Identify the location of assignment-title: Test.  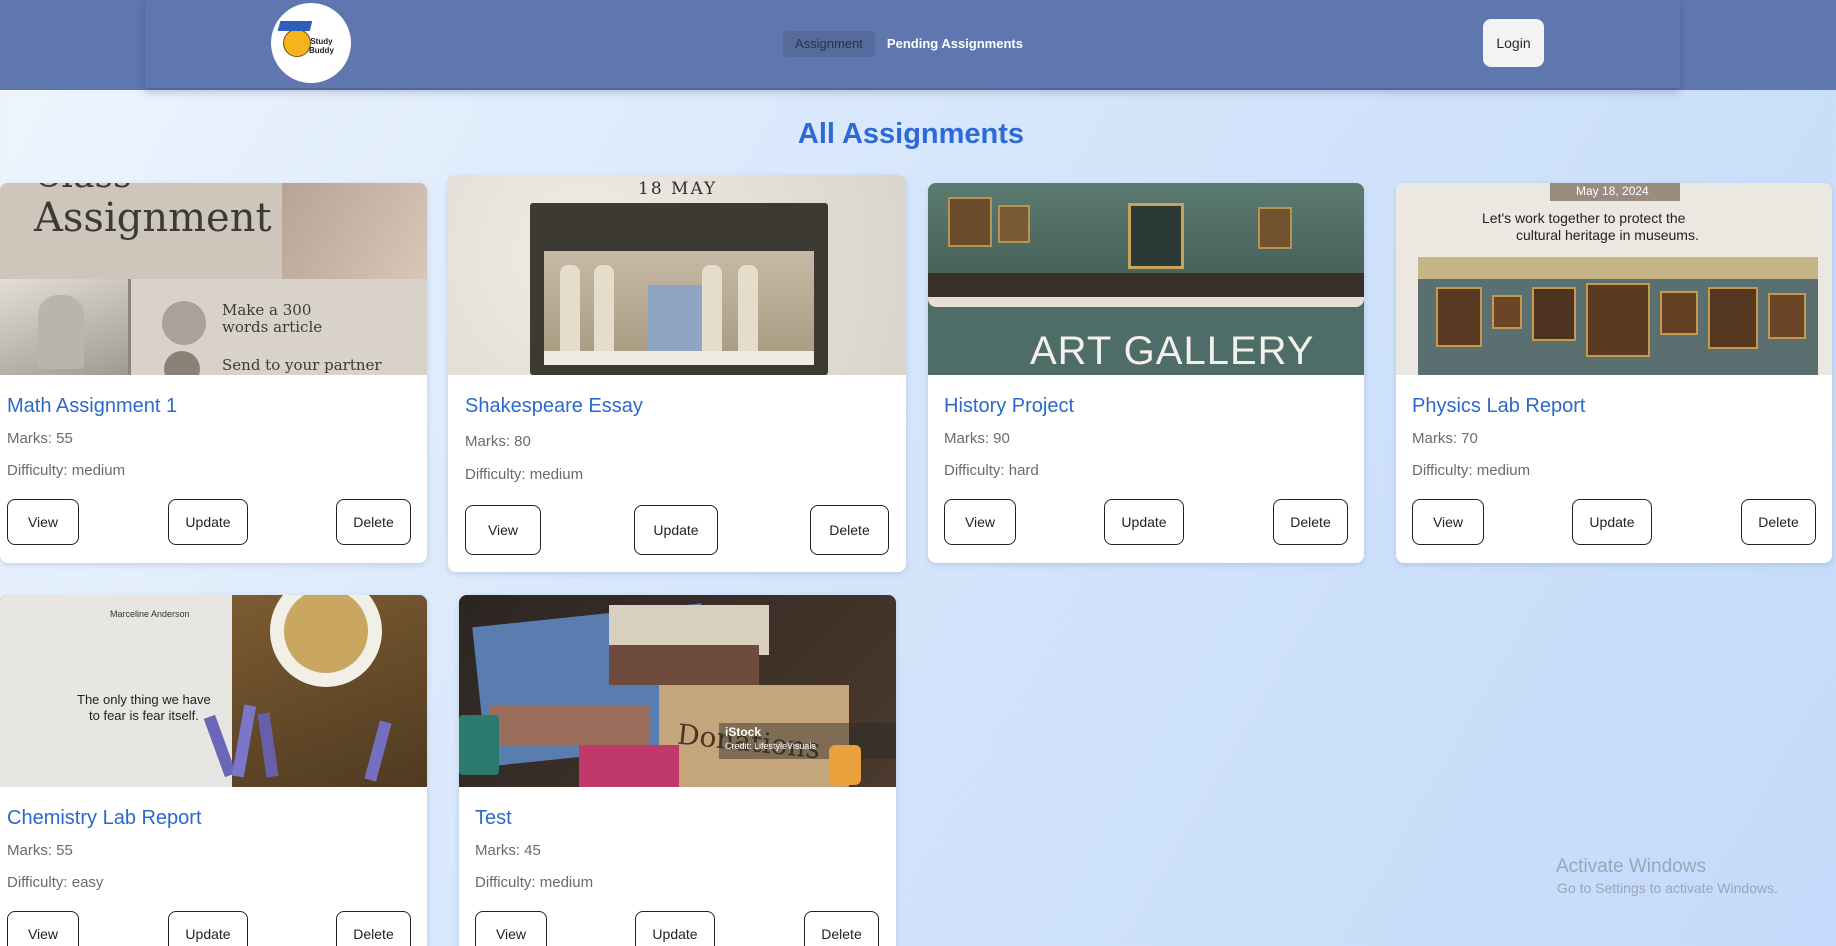
(493, 818).